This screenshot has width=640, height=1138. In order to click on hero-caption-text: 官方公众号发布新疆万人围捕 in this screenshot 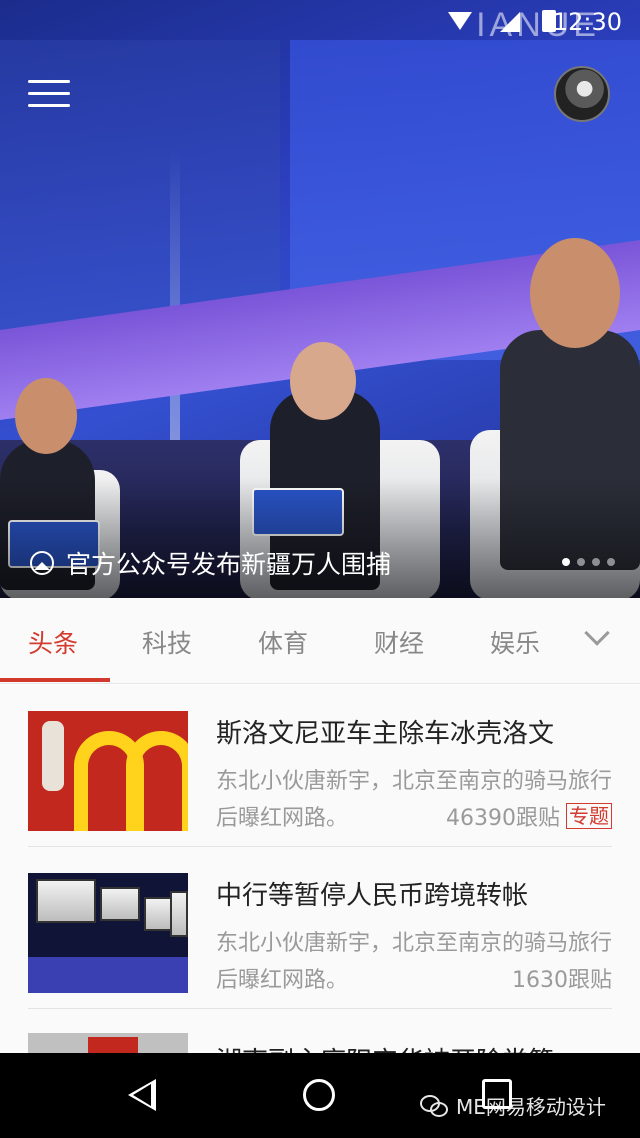, I will do `click(229, 564)`.